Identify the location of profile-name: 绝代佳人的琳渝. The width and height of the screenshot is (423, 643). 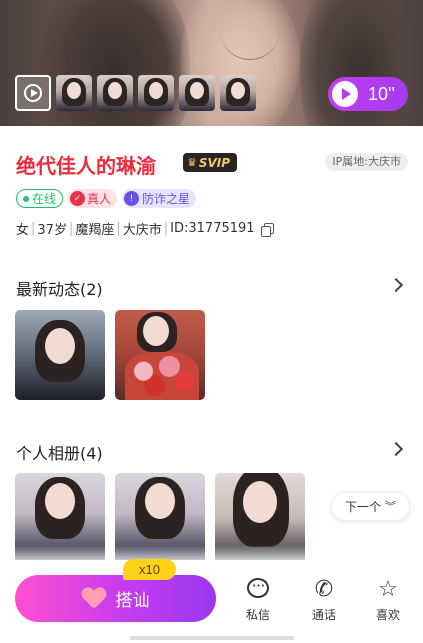
(86, 166).